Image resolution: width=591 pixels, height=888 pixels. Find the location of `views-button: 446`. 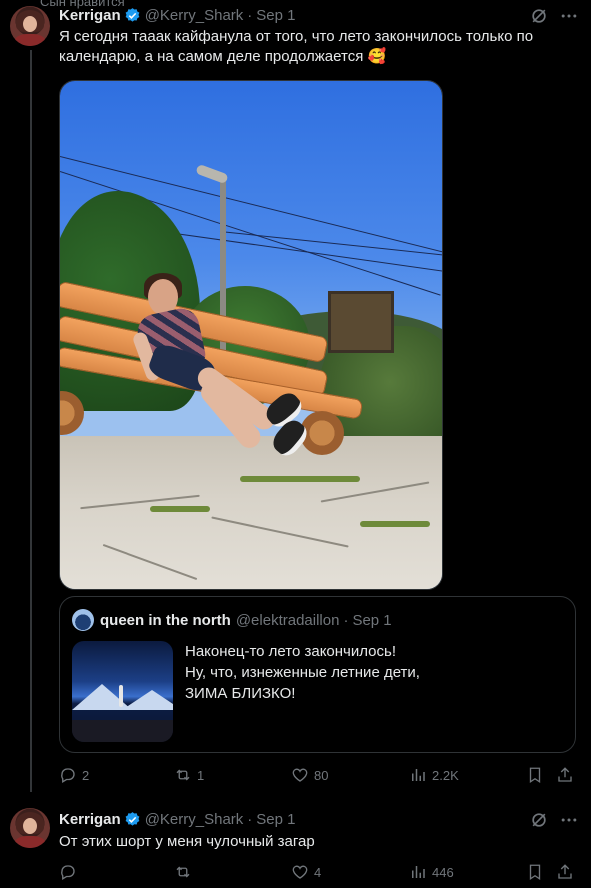

views-button: 446 is located at coordinates (431, 872).